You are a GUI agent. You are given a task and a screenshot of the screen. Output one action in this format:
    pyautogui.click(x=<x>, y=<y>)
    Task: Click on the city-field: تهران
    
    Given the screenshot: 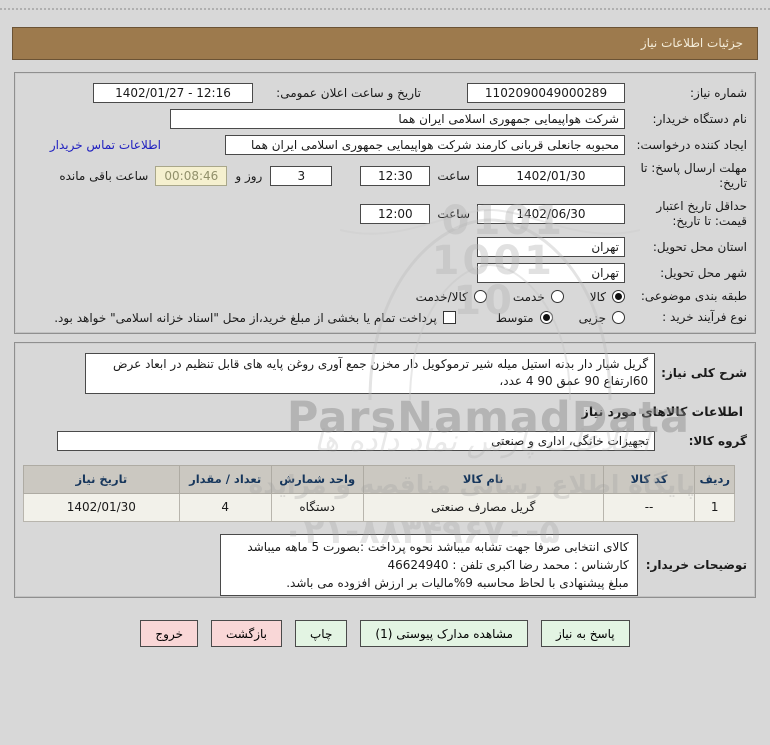 What is the action you would take?
    pyautogui.click(x=551, y=273)
    